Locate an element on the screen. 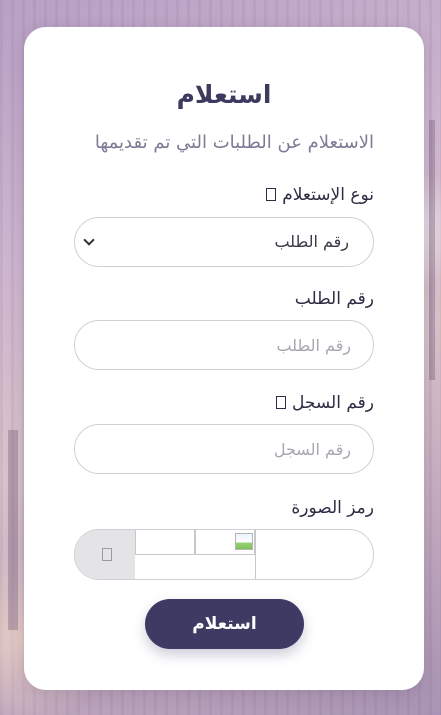  page-subtitle: الاستعلام عن الطلبات التي تم تقديمها is located at coordinates (234, 142).